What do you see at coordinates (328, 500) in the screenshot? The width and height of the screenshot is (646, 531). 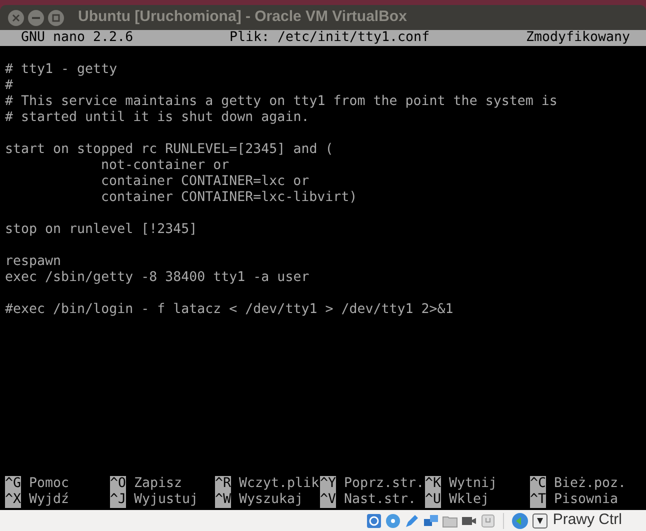 I see `shortcut-key: ^V` at bounding box center [328, 500].